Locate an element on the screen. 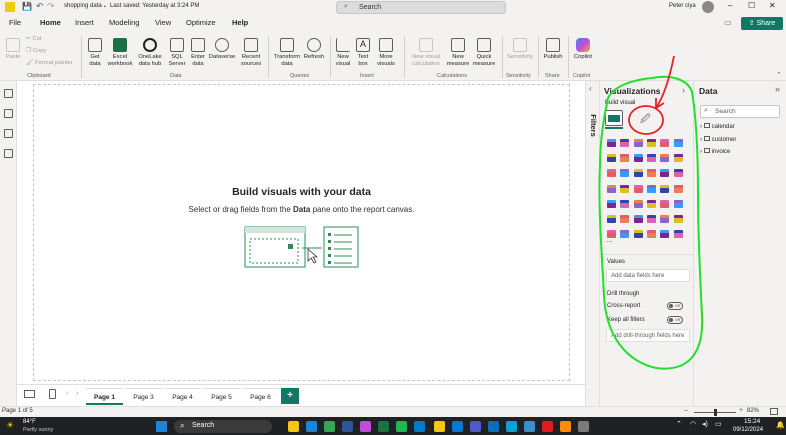  excel-app-icon is located at coordinates (383, 426).